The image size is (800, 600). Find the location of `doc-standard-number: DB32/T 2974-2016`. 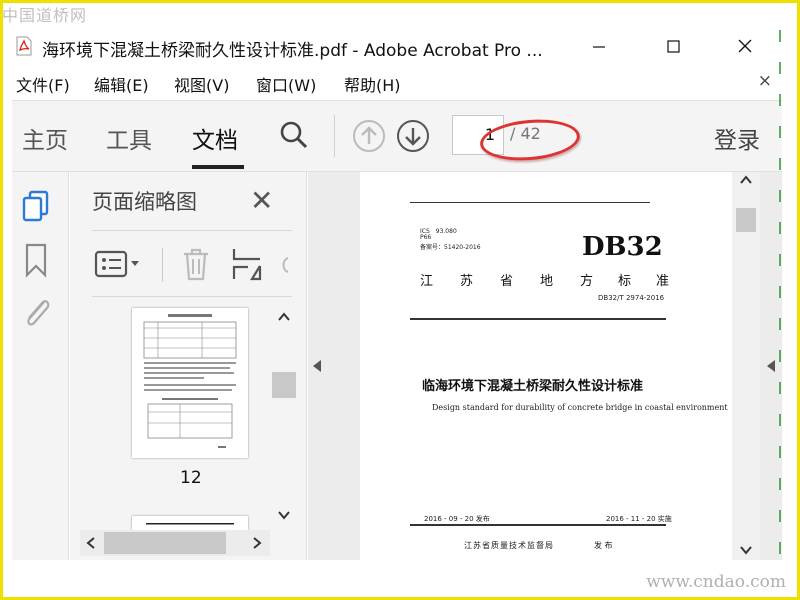

doc-standard-number: DB32/T 2974-2016 is located at coordinates (631, 298).